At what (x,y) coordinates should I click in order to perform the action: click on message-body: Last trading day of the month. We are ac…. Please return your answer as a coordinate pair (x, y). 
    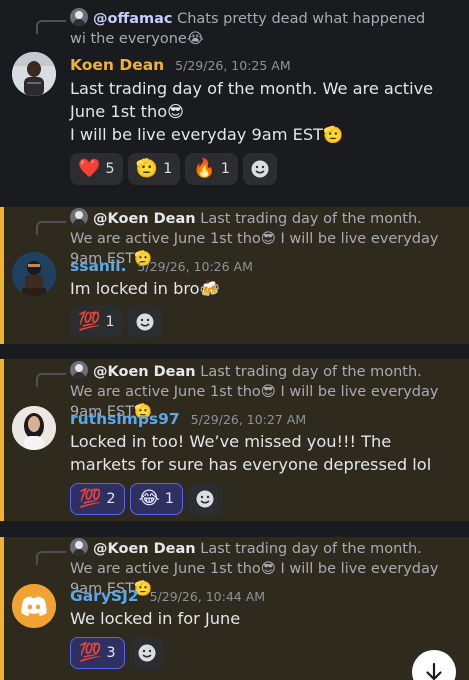
    Looking at the image, I should click on (265, 111).